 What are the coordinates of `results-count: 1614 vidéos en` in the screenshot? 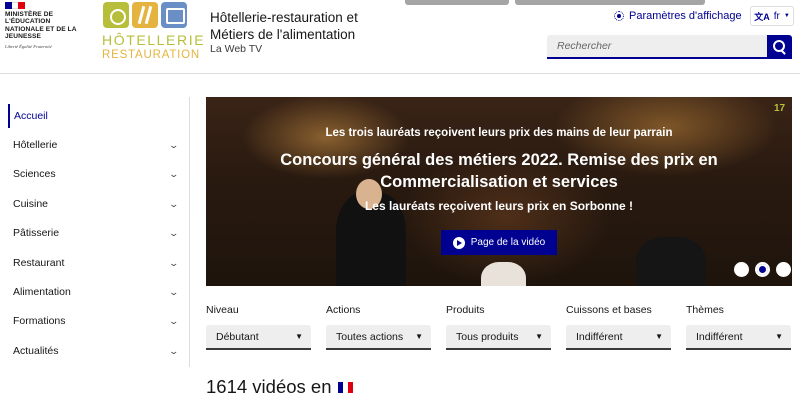 It's located at (280, 387).